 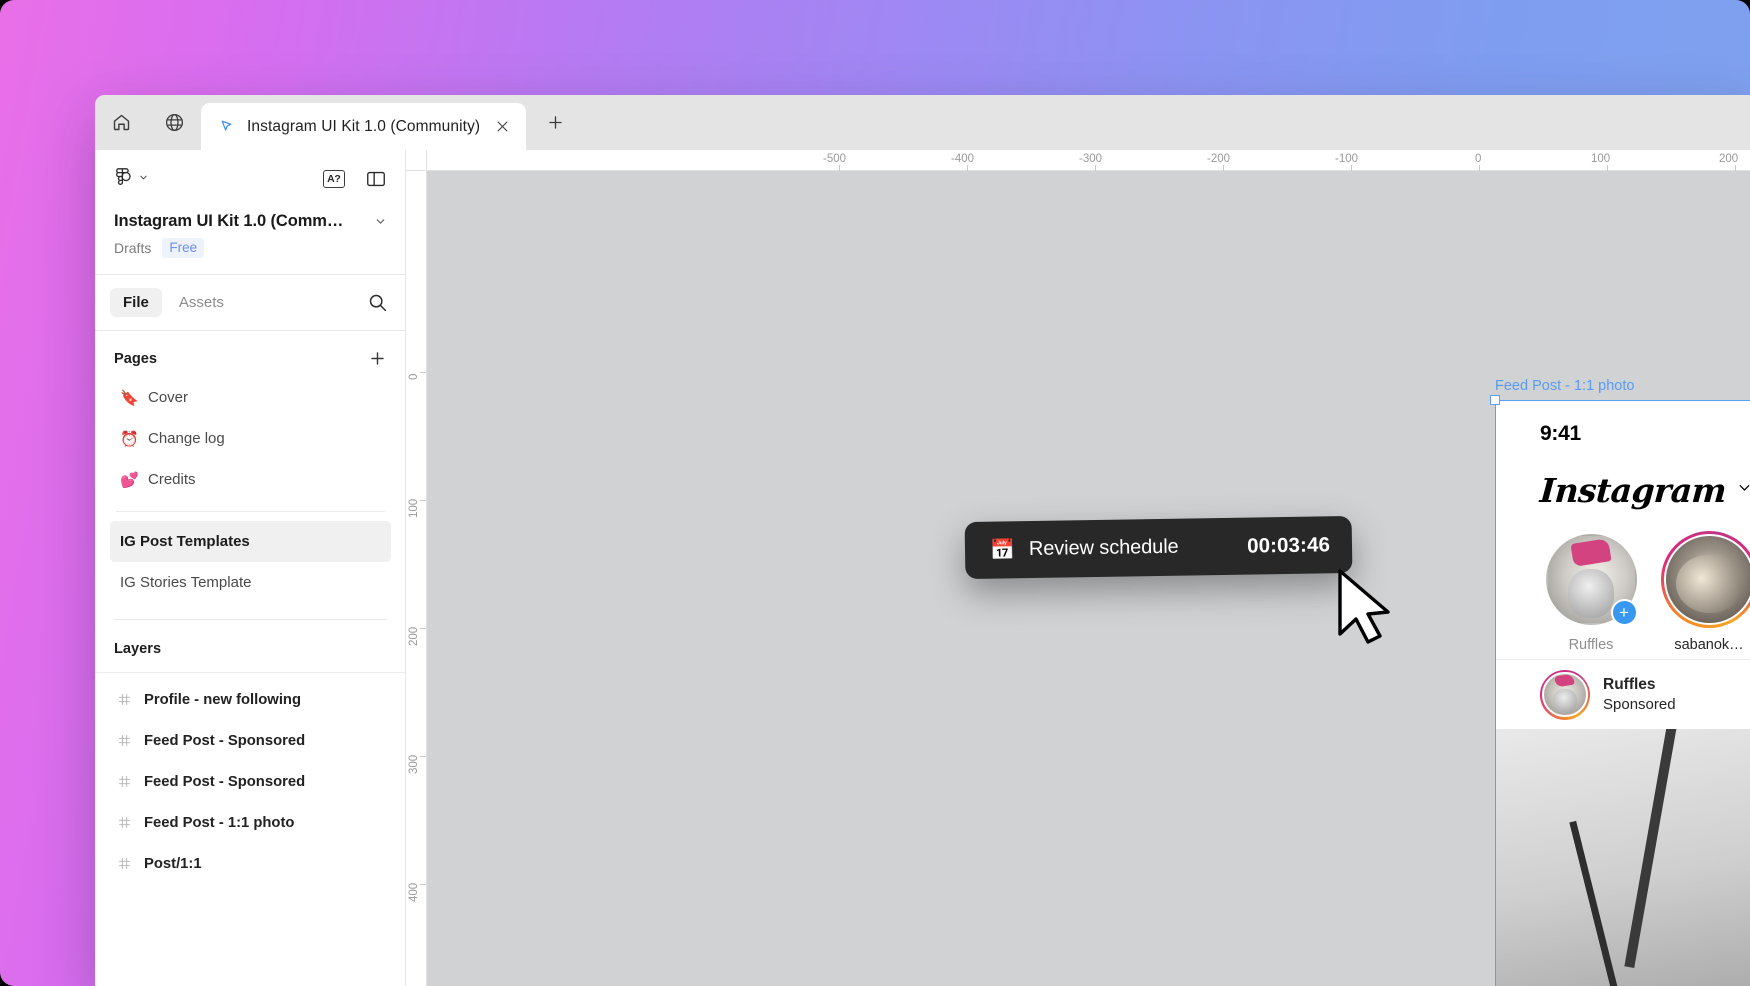 I want to click on post-photo, so click(x=1623, y=857).